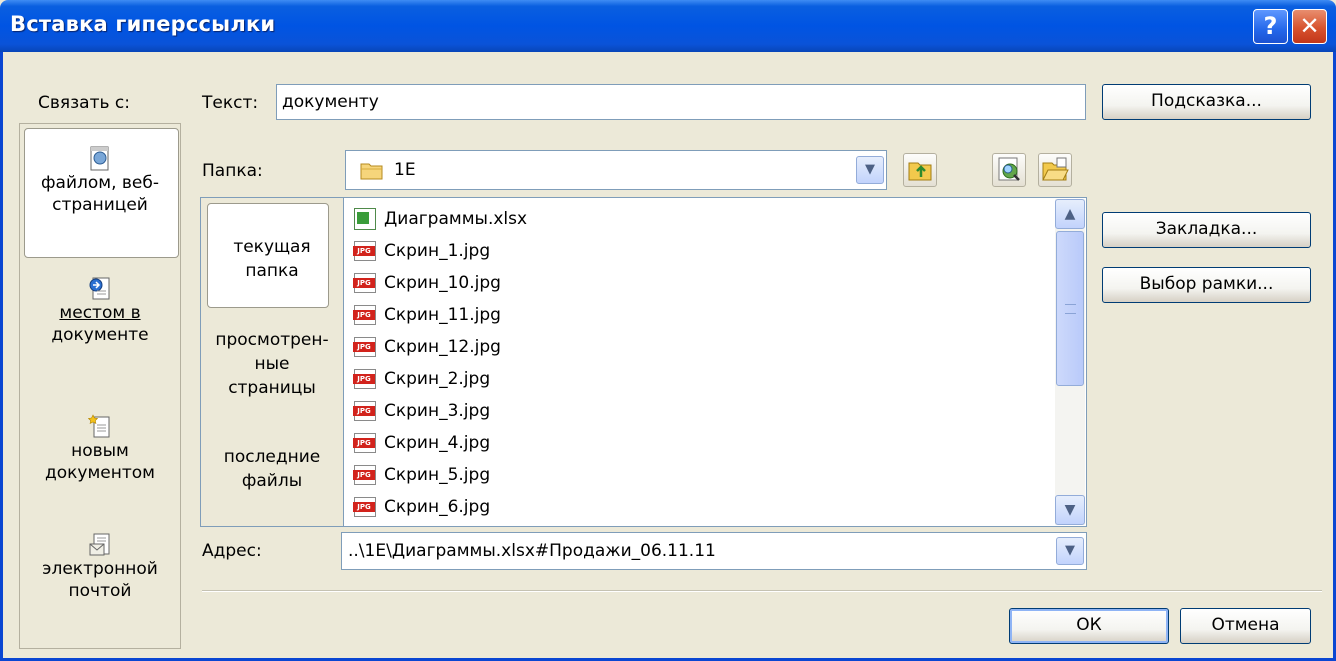  Describe the element at coordinates (1270, 26) in the screenshot. I see `help-button: ?` at that location.